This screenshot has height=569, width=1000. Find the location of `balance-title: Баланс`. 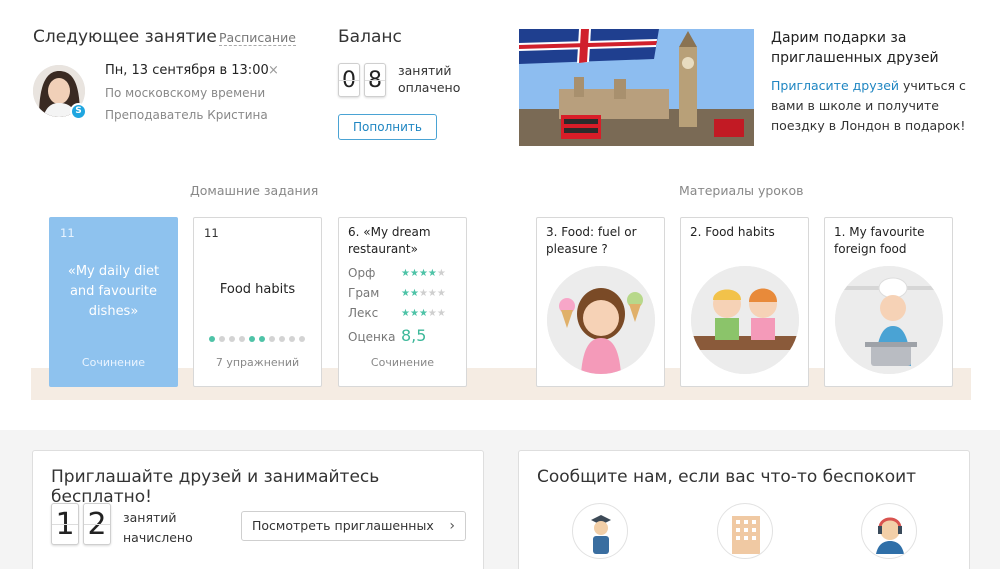

balance-title: Баланс is located at coordinates (370, 37).